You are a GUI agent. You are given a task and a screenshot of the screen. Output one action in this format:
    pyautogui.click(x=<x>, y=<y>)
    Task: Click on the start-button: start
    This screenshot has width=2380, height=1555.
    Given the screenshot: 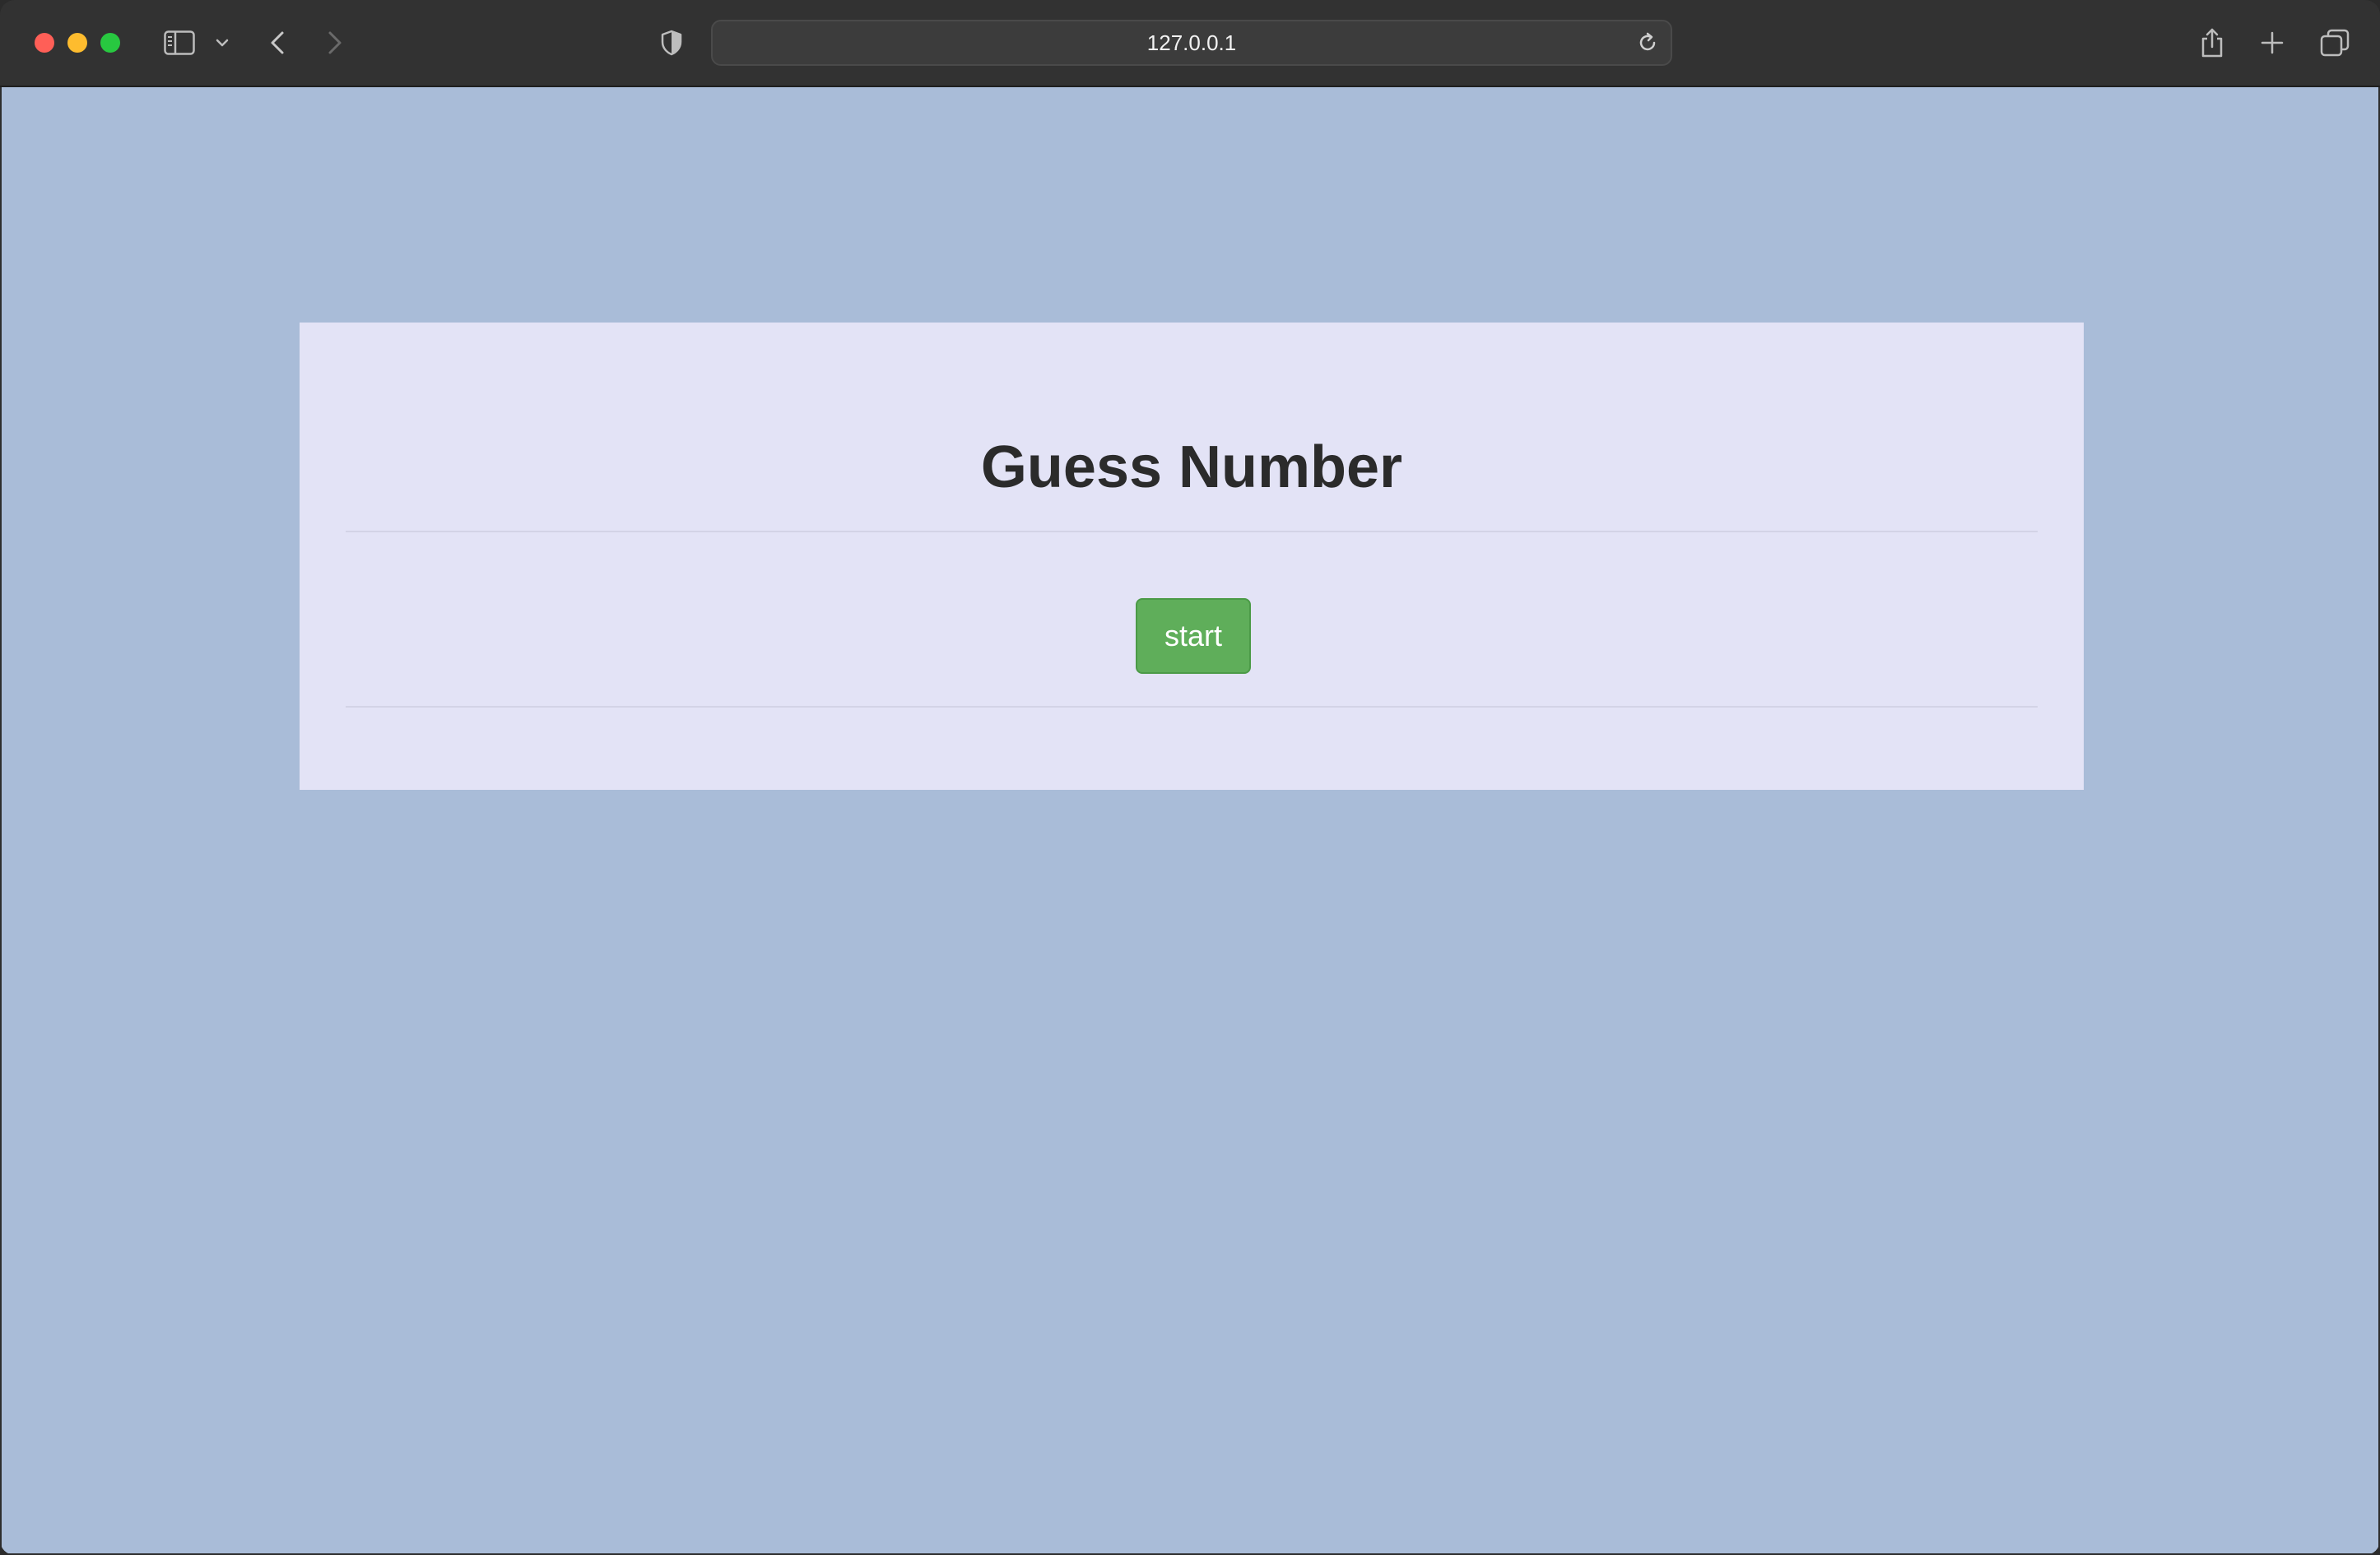 What is the action you would take?
    pyautogui.click(x=1193, y=636)
    